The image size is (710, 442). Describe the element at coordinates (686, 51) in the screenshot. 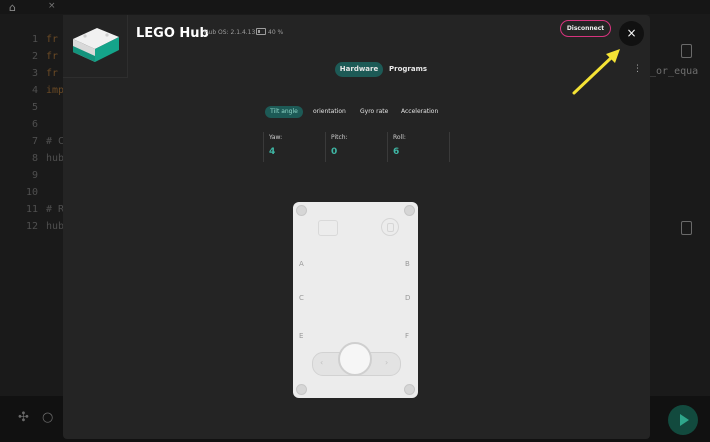

I see `hub-device-icon` at that location.